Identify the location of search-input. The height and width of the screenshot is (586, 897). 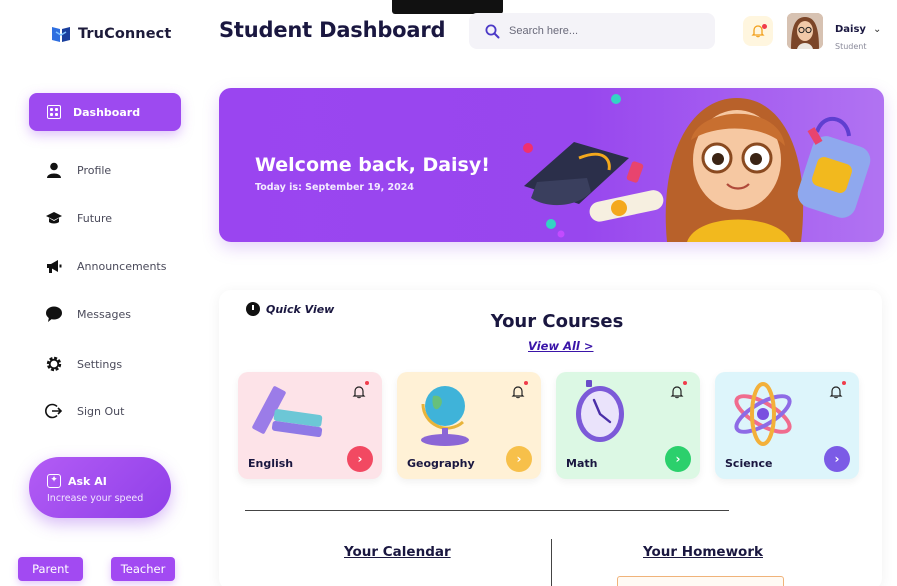
(599, 31).